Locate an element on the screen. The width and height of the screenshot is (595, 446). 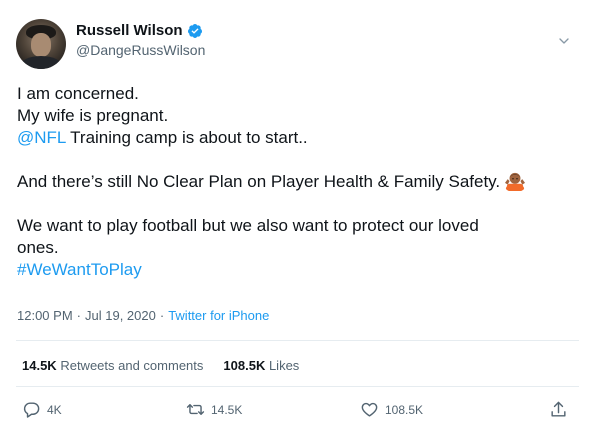
author-name-row: Russell Wilson is located at coordinates (139, 30).